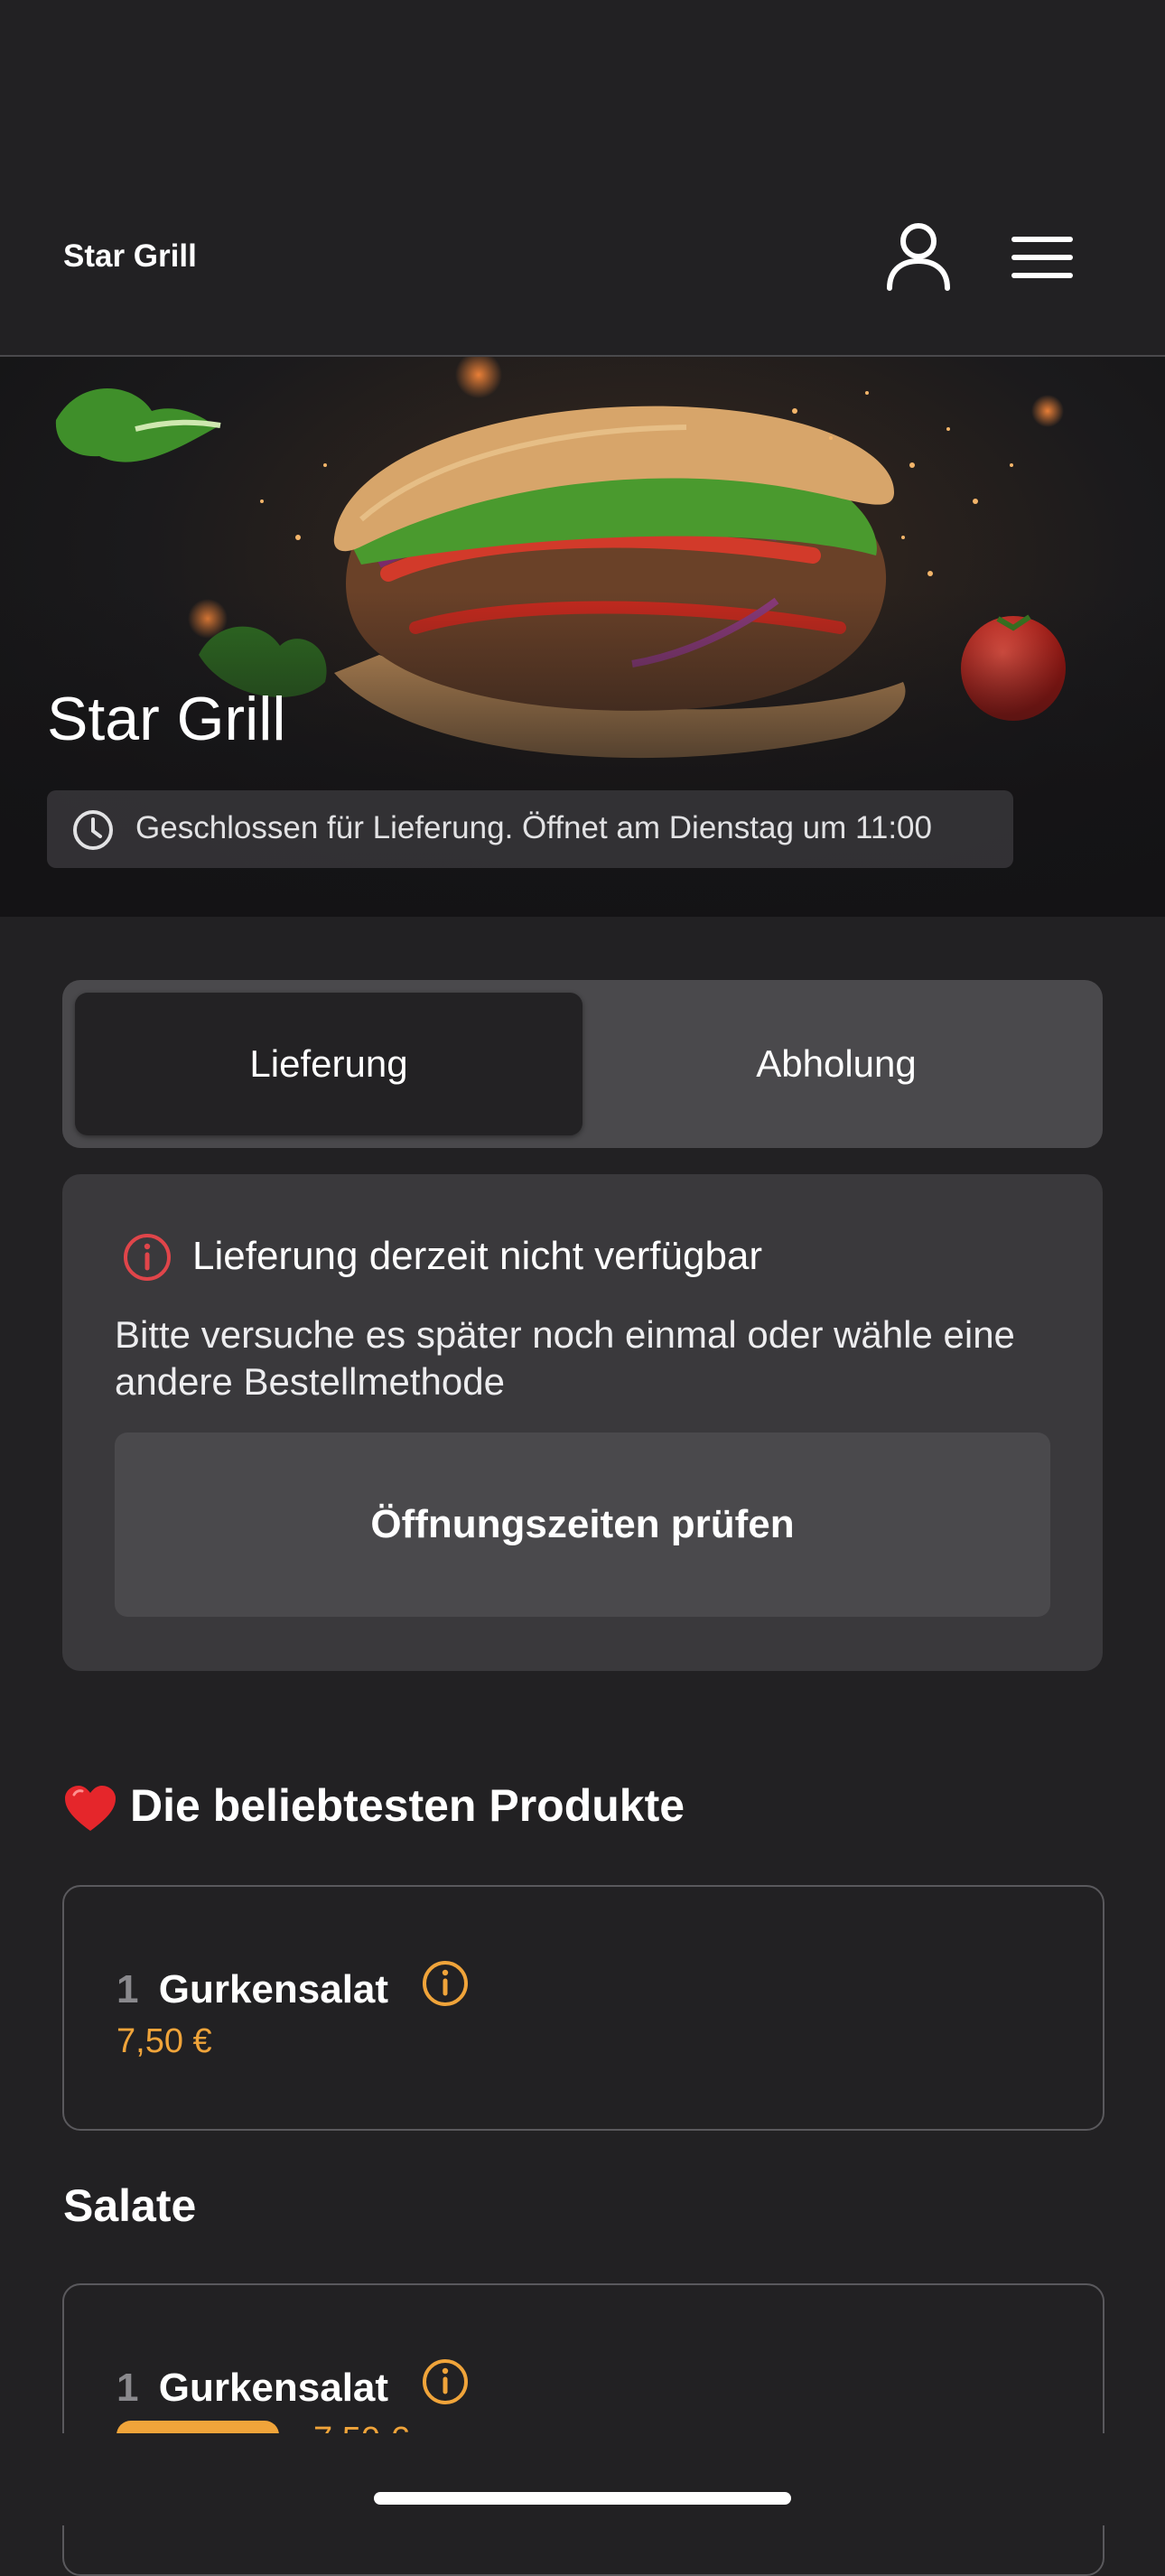  What do you see at coordinates (582, 1525) in the screenshot?
I see `check-opening-hours-button: Öffnungszeiten prüfen` at bounding box center [582, 1525].